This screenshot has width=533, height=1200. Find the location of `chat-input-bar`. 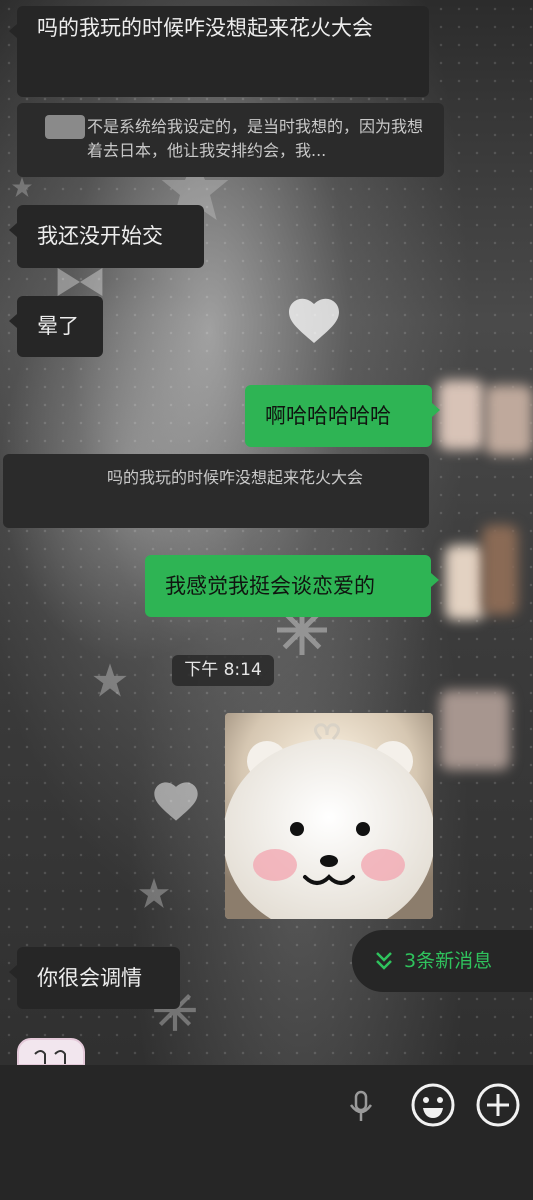

chat-input-bar is located at coordinates (266, 1132).